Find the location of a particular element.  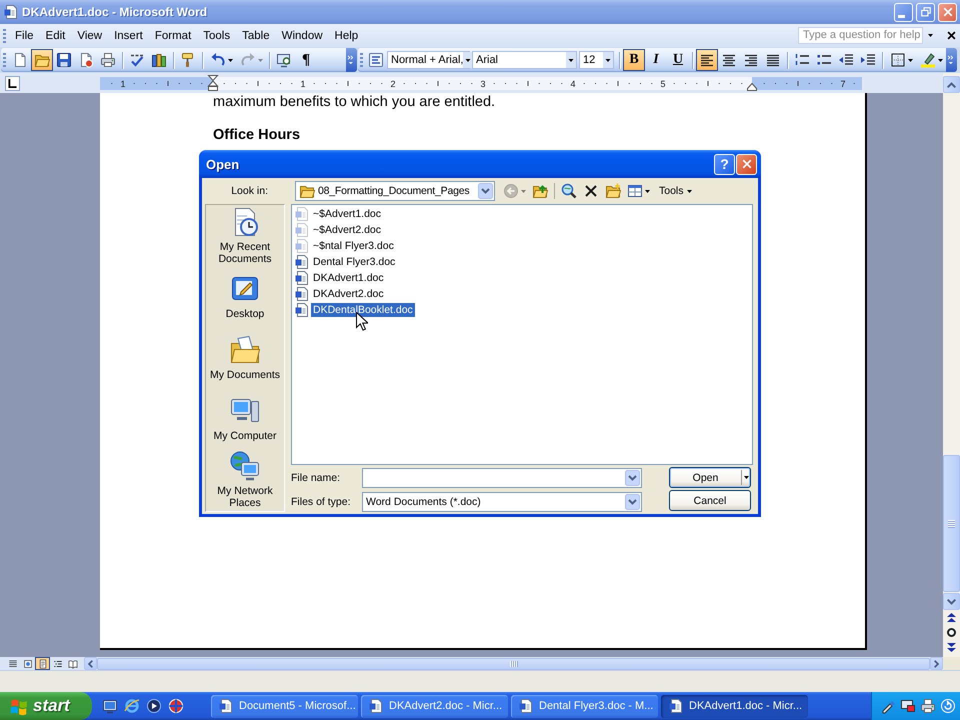

highlighter-icon is located at coordinates (928, 60).